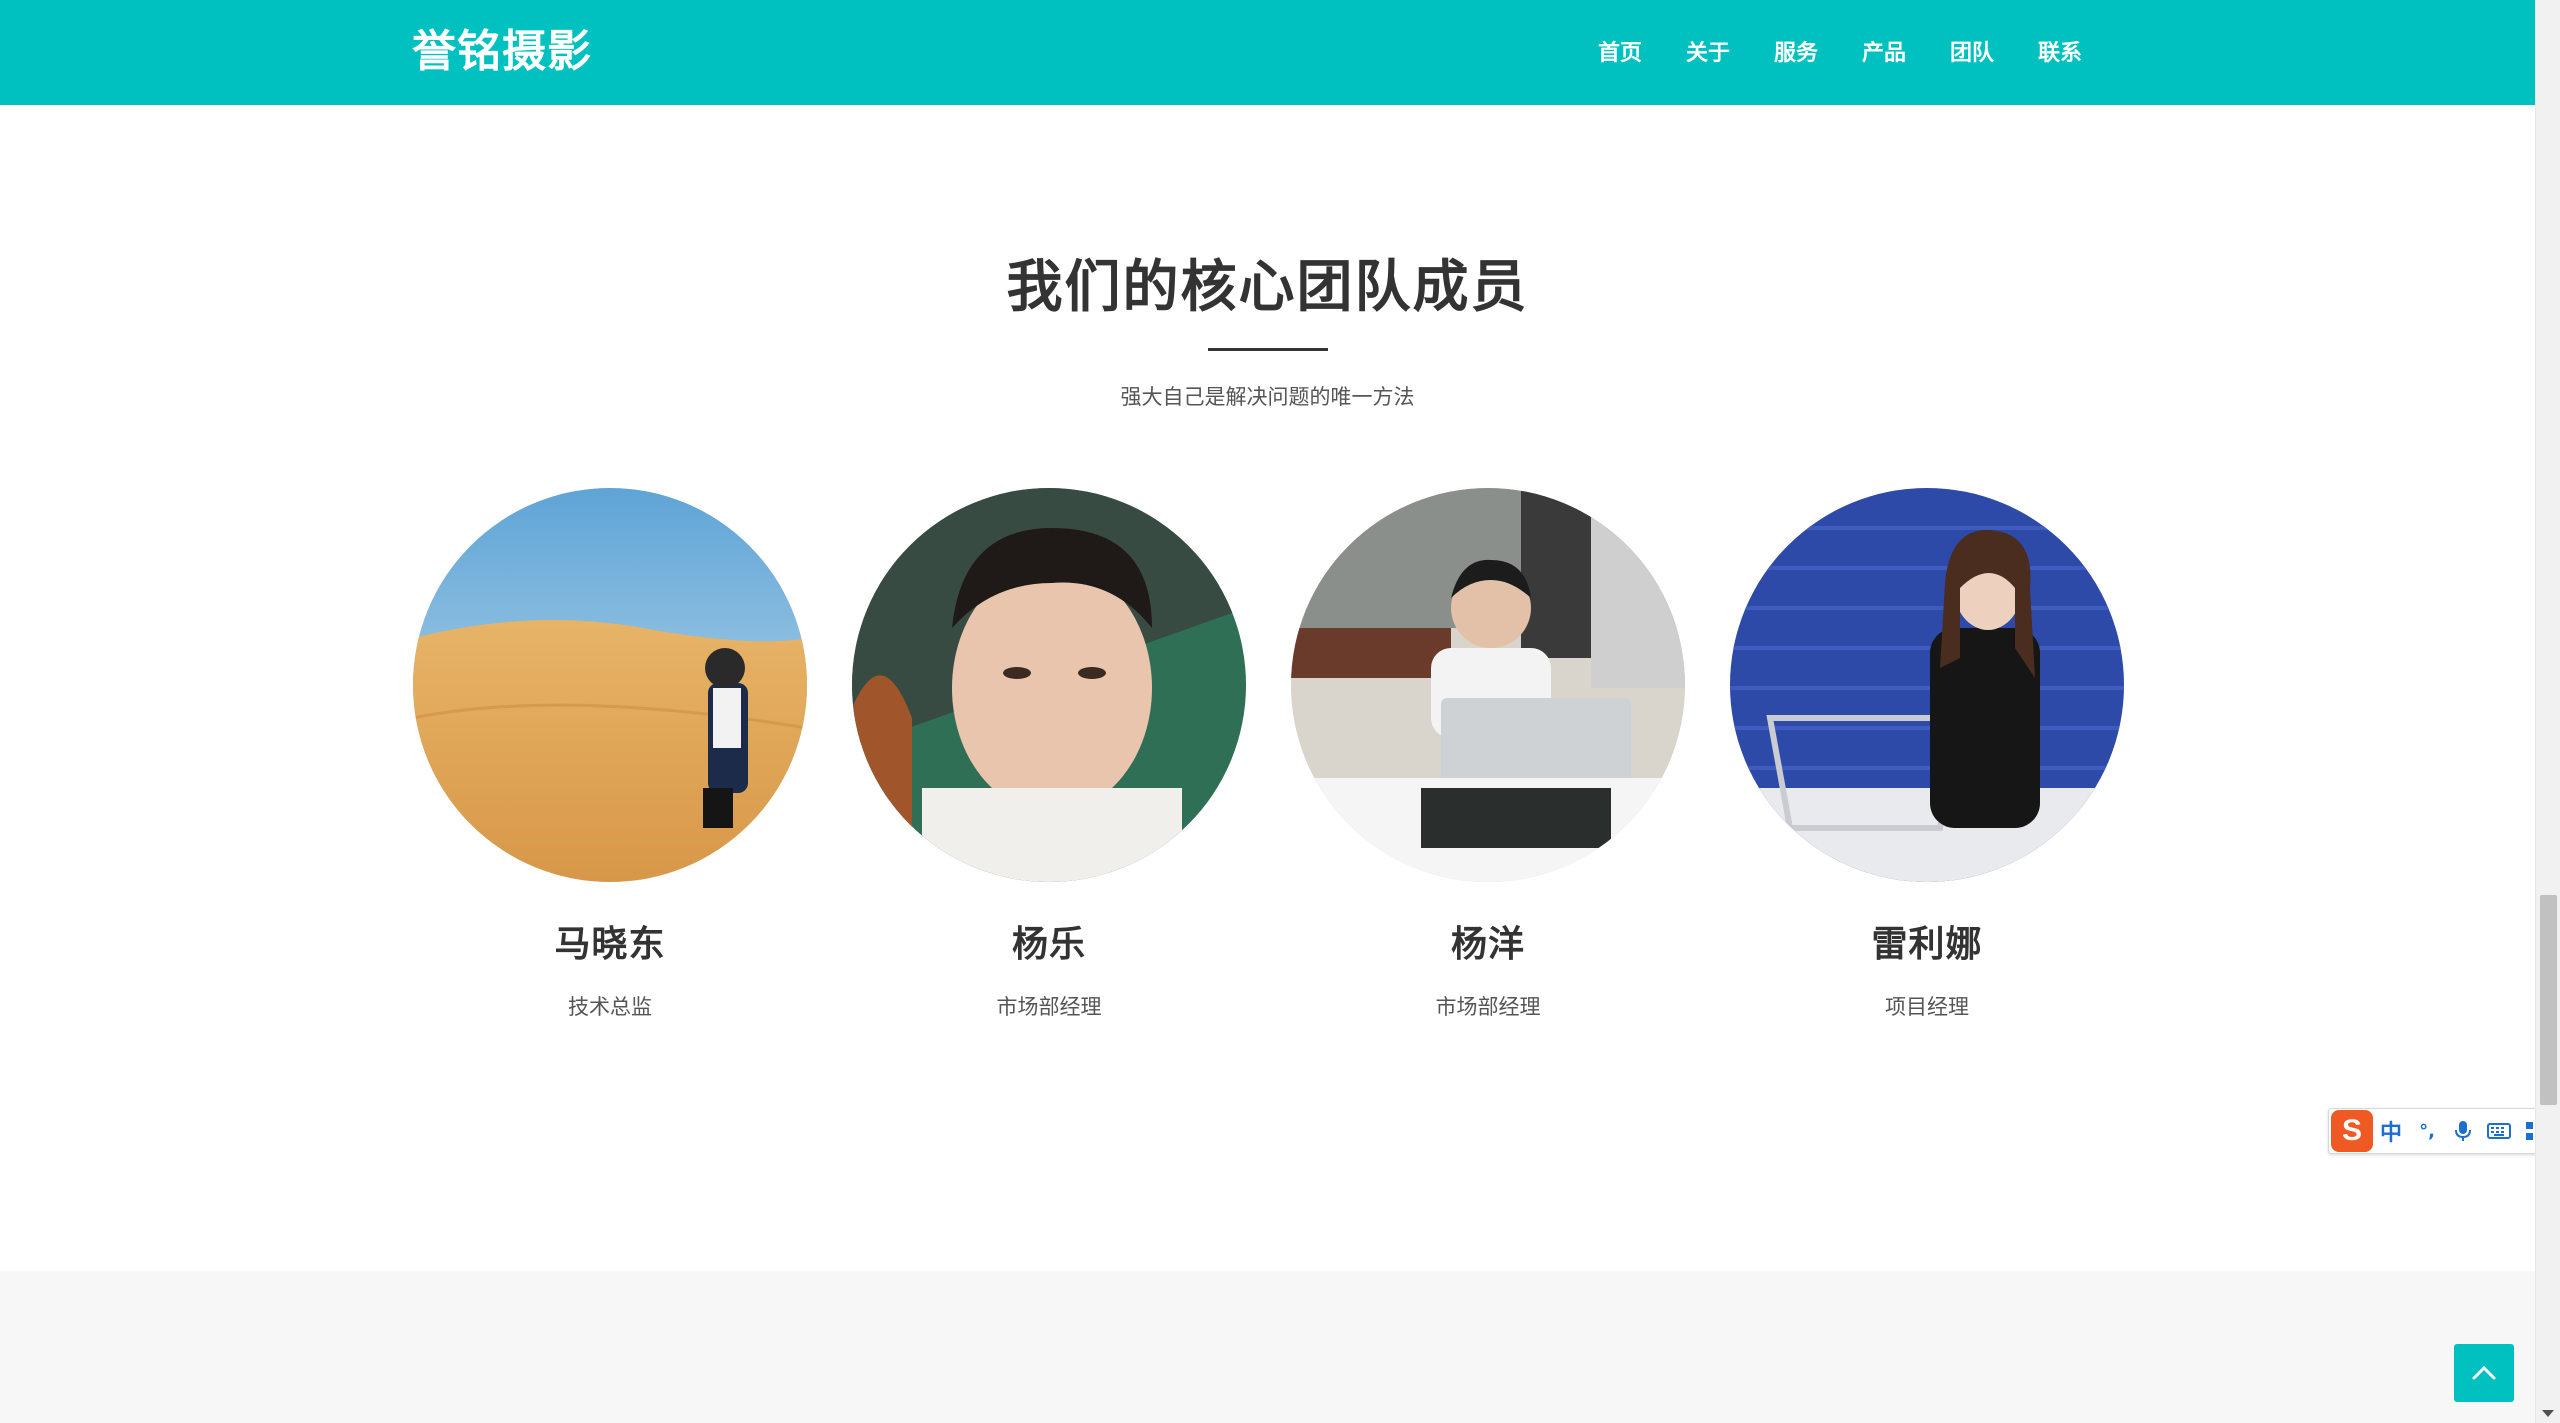  Describe the element at coordinates (2352, 1131) in the screenshot. I see `ime-logo: S` at that location.